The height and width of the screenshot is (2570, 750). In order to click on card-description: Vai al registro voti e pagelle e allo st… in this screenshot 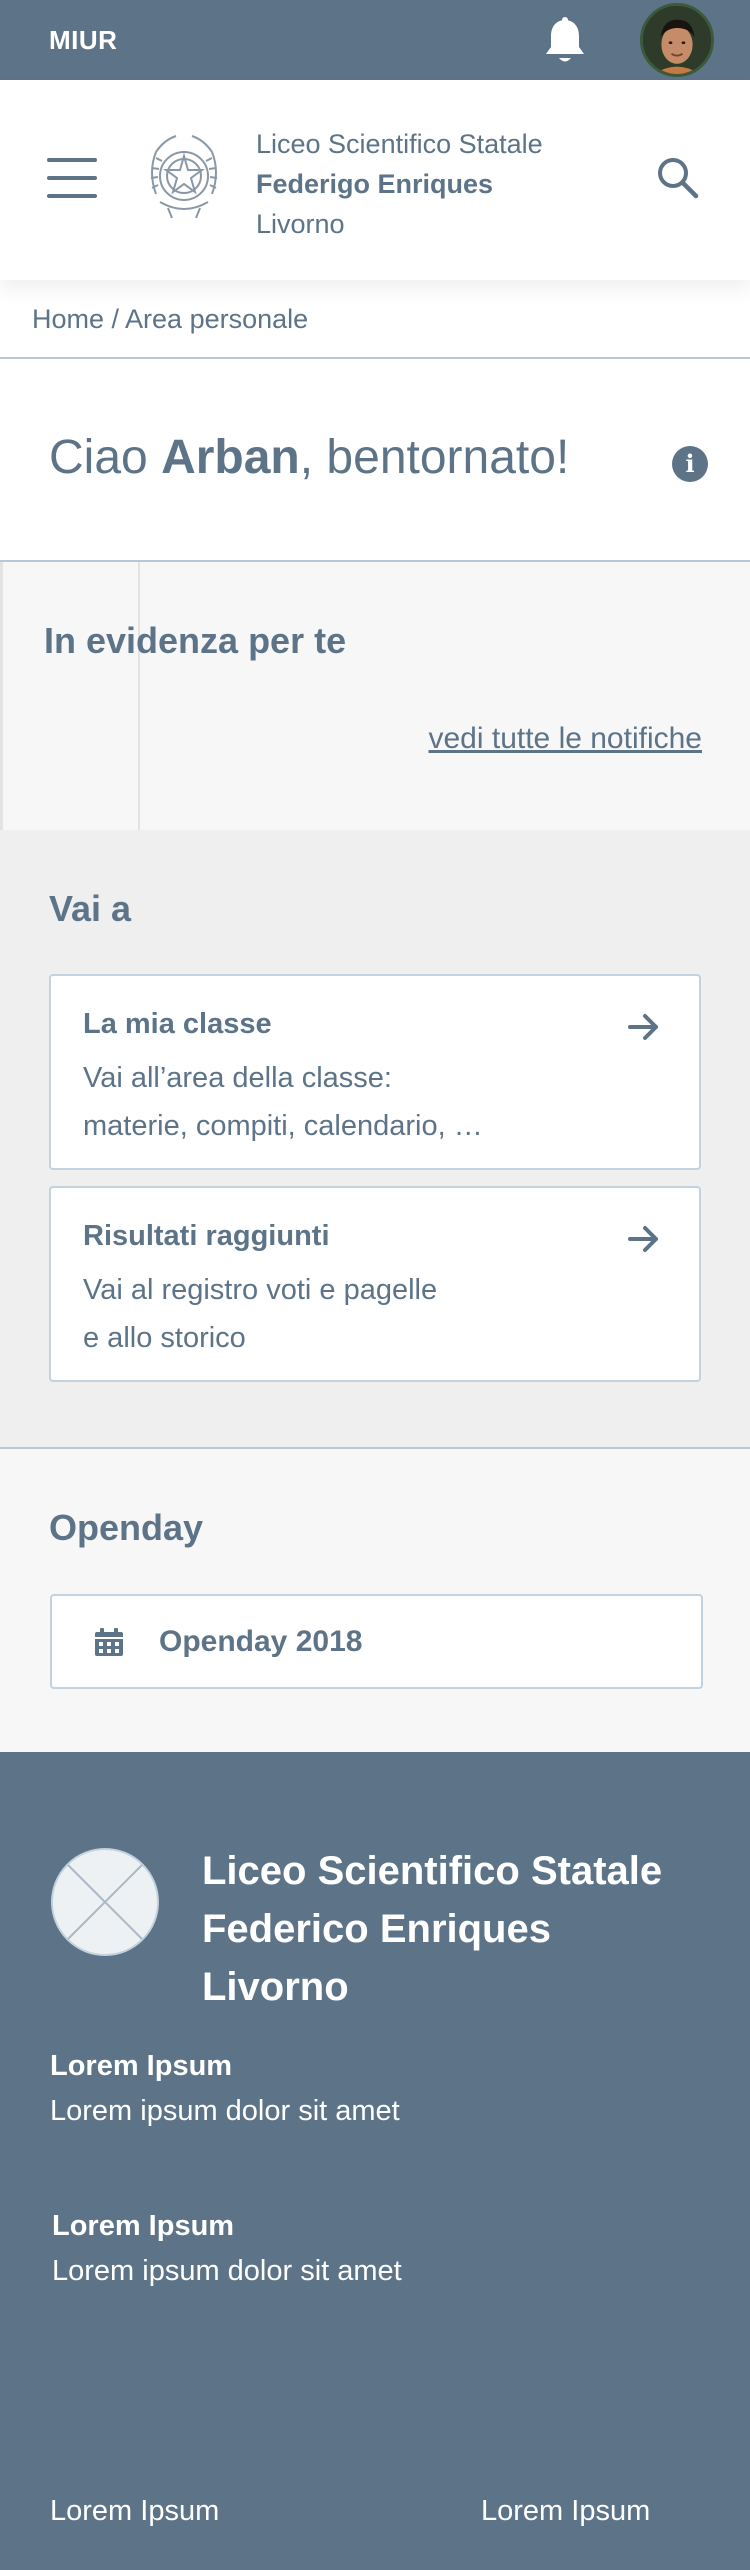, I will do `click(318, 1314)`.